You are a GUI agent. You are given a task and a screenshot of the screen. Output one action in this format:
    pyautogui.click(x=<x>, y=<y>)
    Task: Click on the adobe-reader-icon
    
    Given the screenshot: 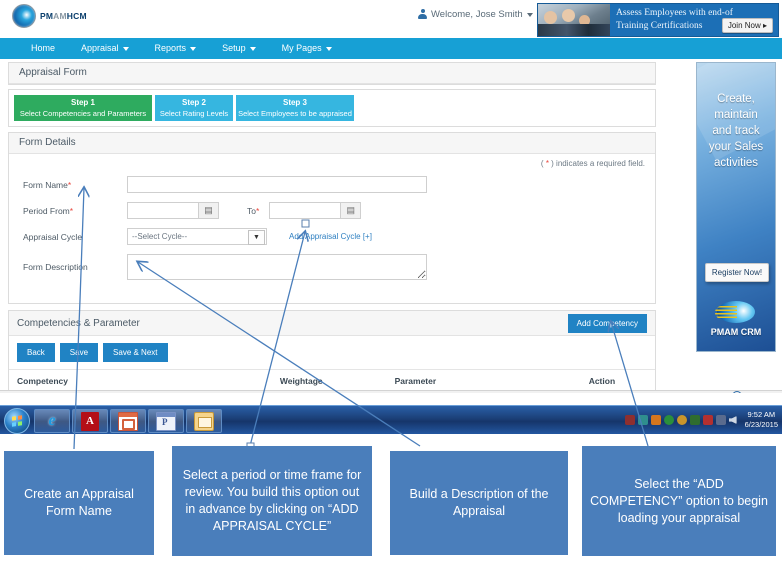 What is the action you would take?
    pyautogui.click(x=90, y=421)
    